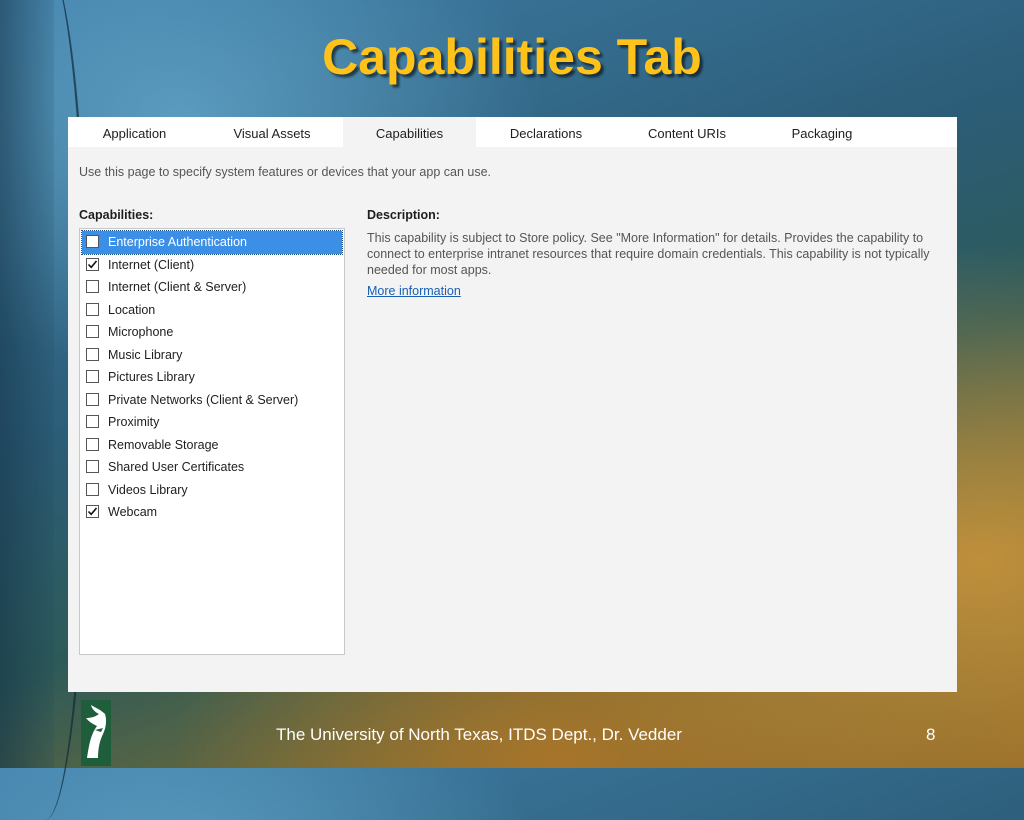 The height and width of the screenshot is (820, 1024). I want to click on tab-application: Application, so click(134, 132).